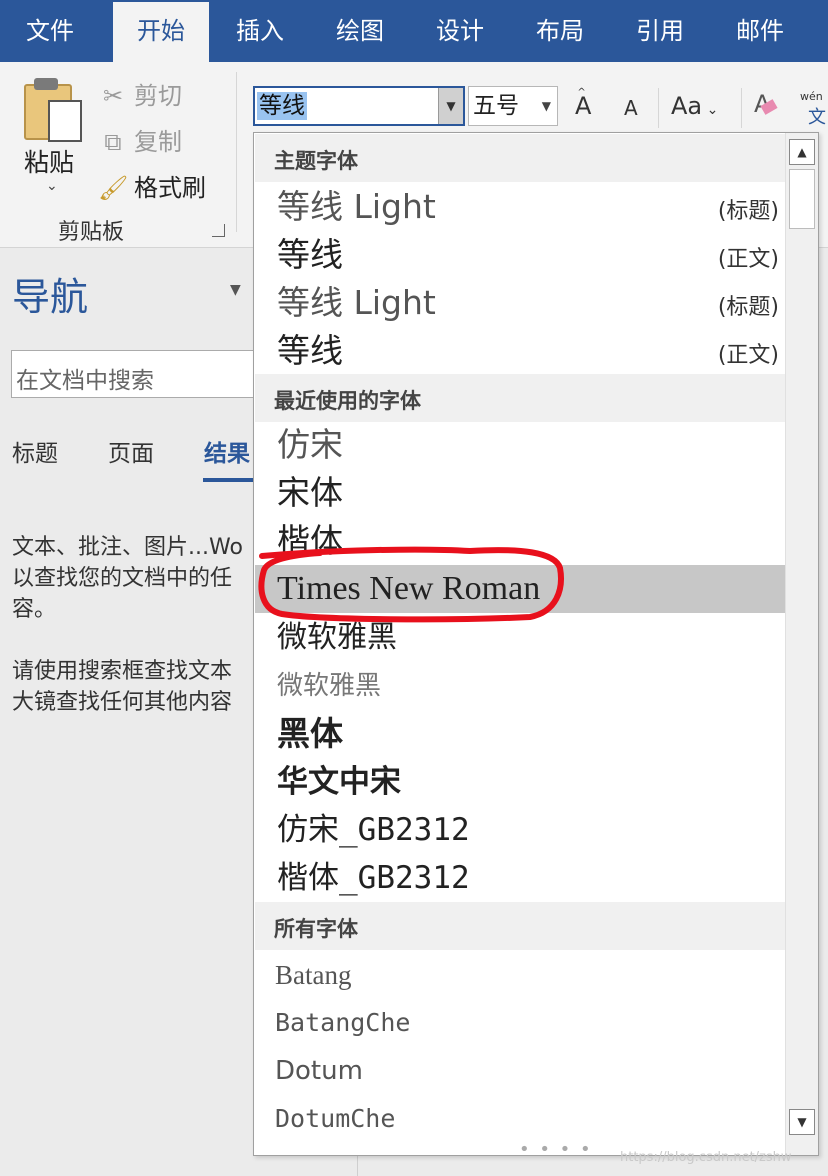 This screenshot has height=1176, width=828. I want to click on copy-button: ⧉ 复制, so click(140, 139).